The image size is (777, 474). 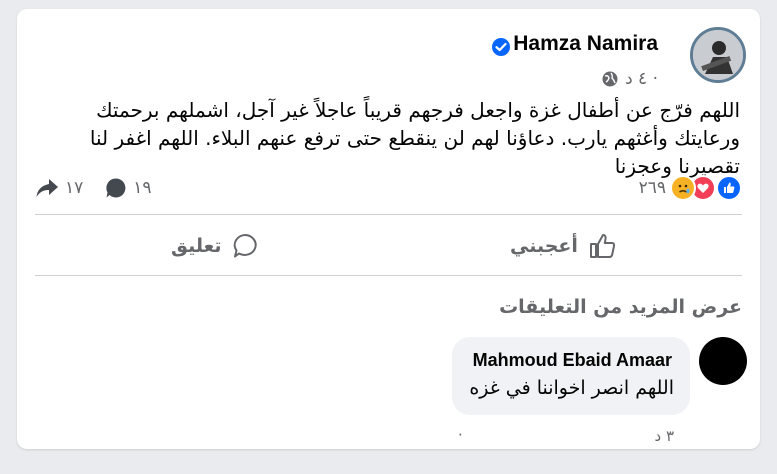 What do you see at coordinates (571, 376) in the screenshot?
I see `comment-bubble` at bounding box center [571, 376].